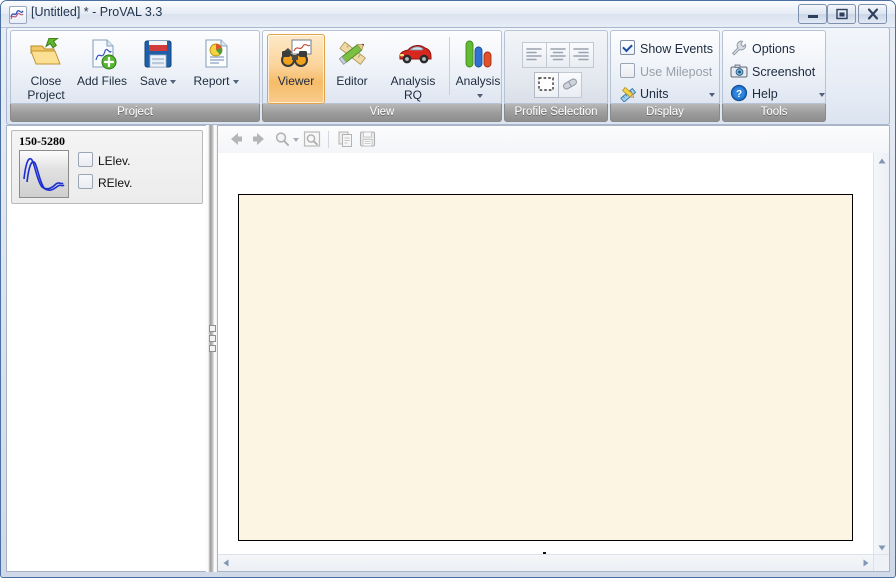 The image size is (896, 578). I want to click on save-label: Save, so click(158, 81).